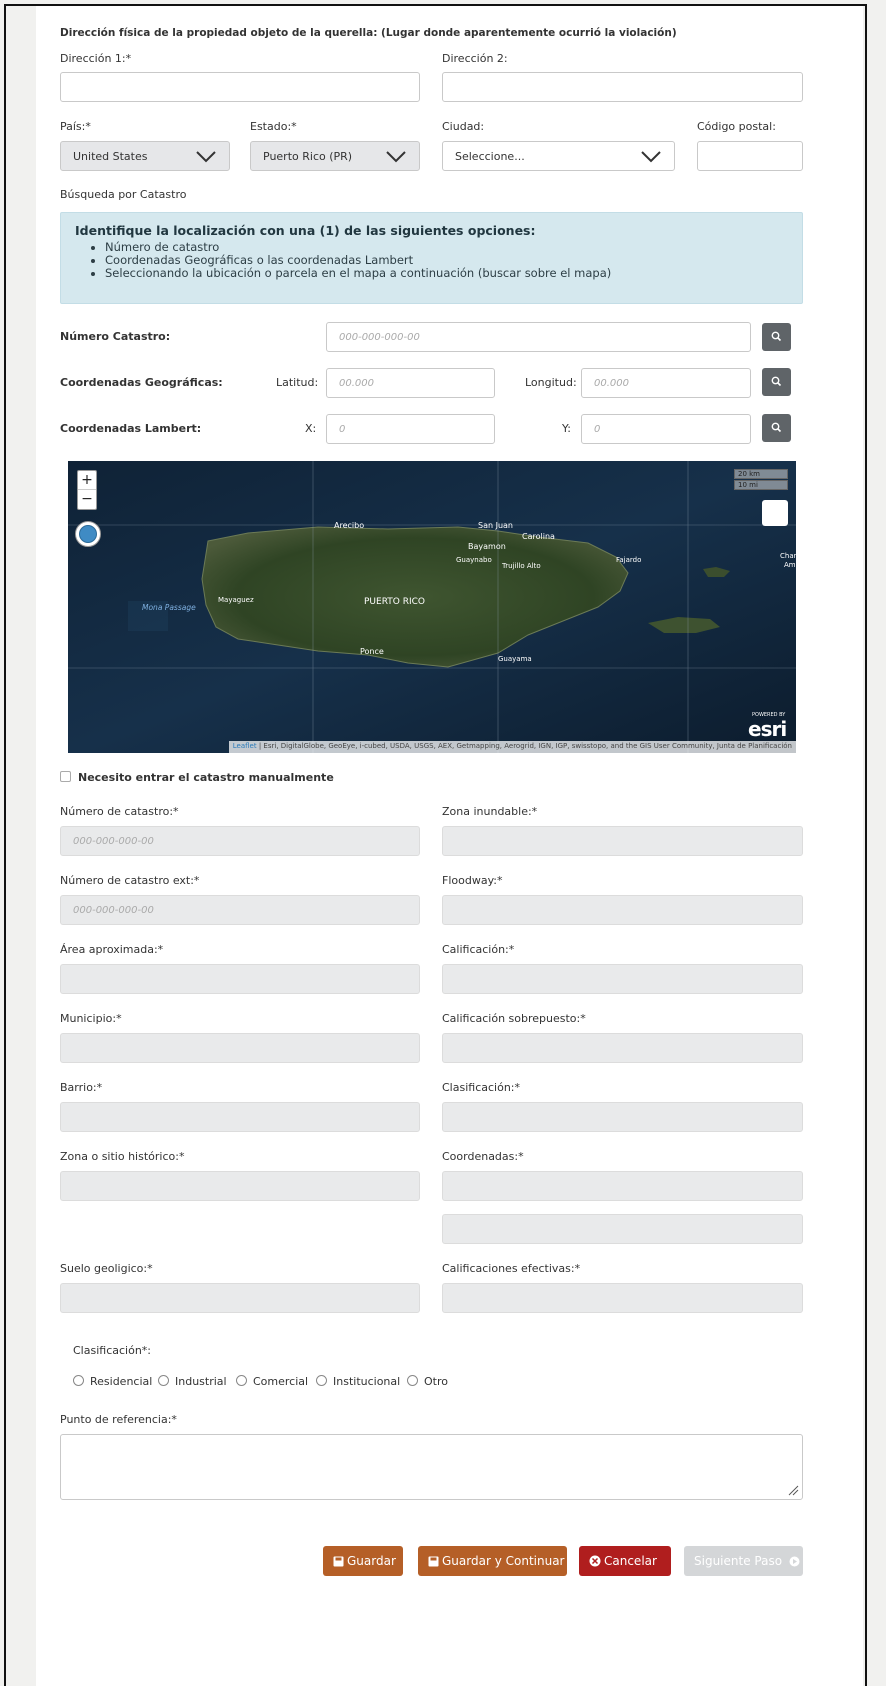  Describe the element at coordinates (245, 746) in the screenshot. I see `leaflet-link: Leaflet` at that location.